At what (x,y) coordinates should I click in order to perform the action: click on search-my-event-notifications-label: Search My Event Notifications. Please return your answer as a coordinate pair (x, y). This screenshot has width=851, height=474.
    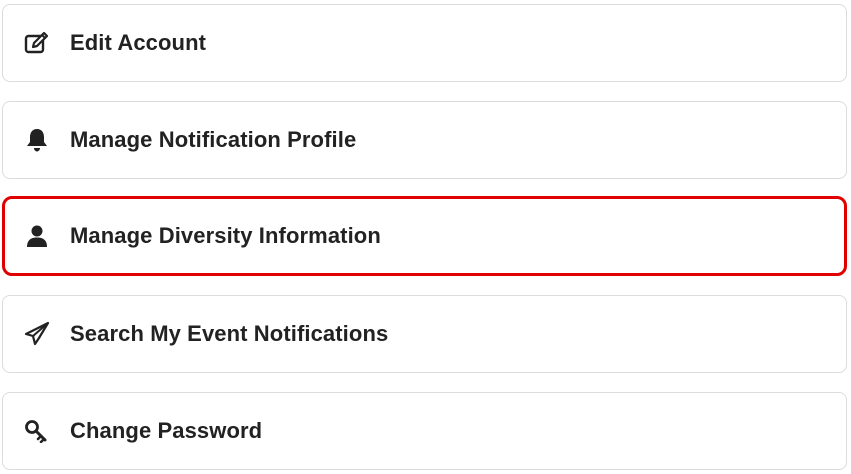
    Looking at the image, I should click on (229, 333).